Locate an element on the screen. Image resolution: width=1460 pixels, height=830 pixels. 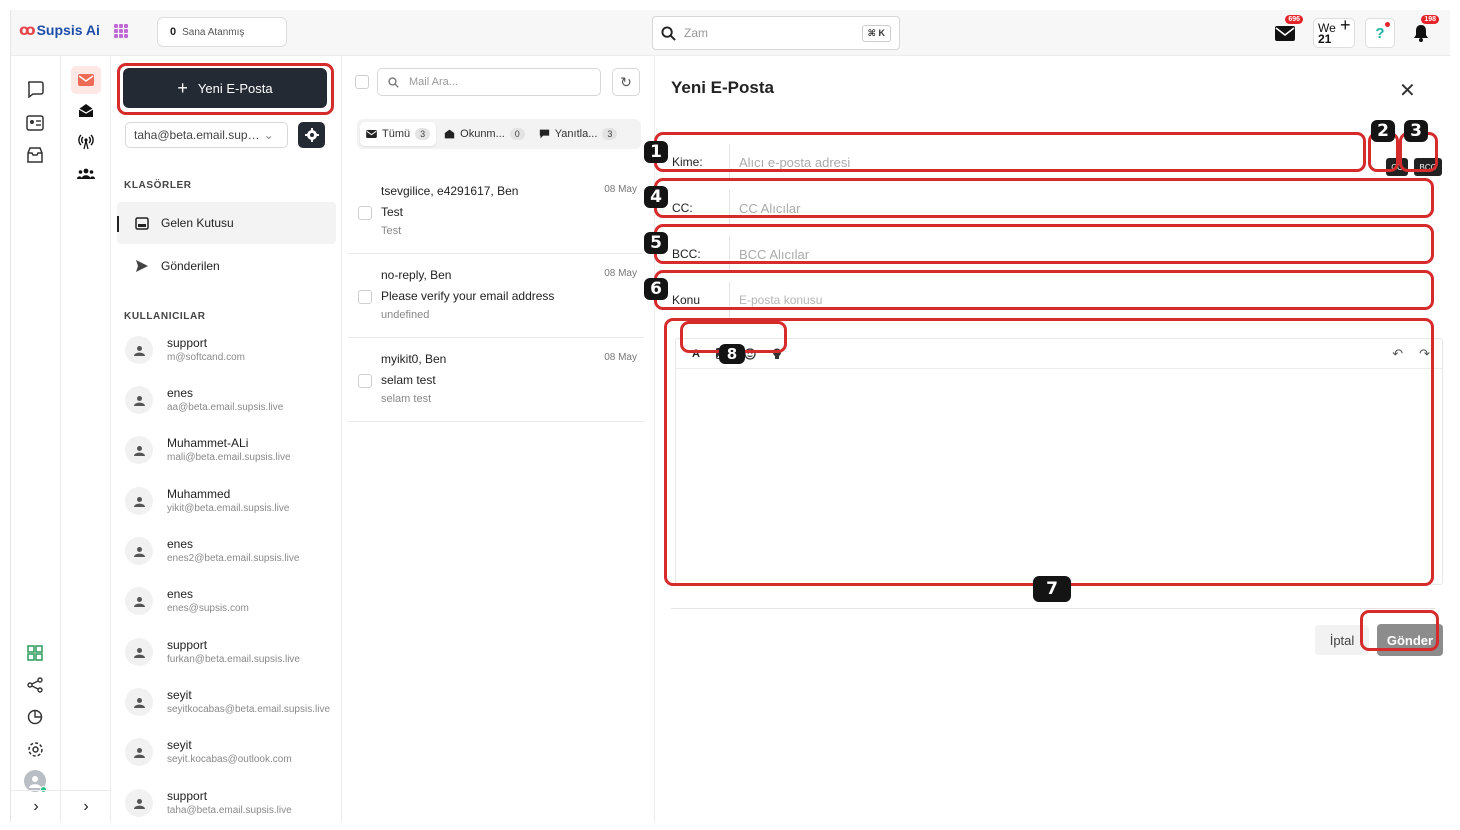
send-icon is located at coordinates (142, 266).